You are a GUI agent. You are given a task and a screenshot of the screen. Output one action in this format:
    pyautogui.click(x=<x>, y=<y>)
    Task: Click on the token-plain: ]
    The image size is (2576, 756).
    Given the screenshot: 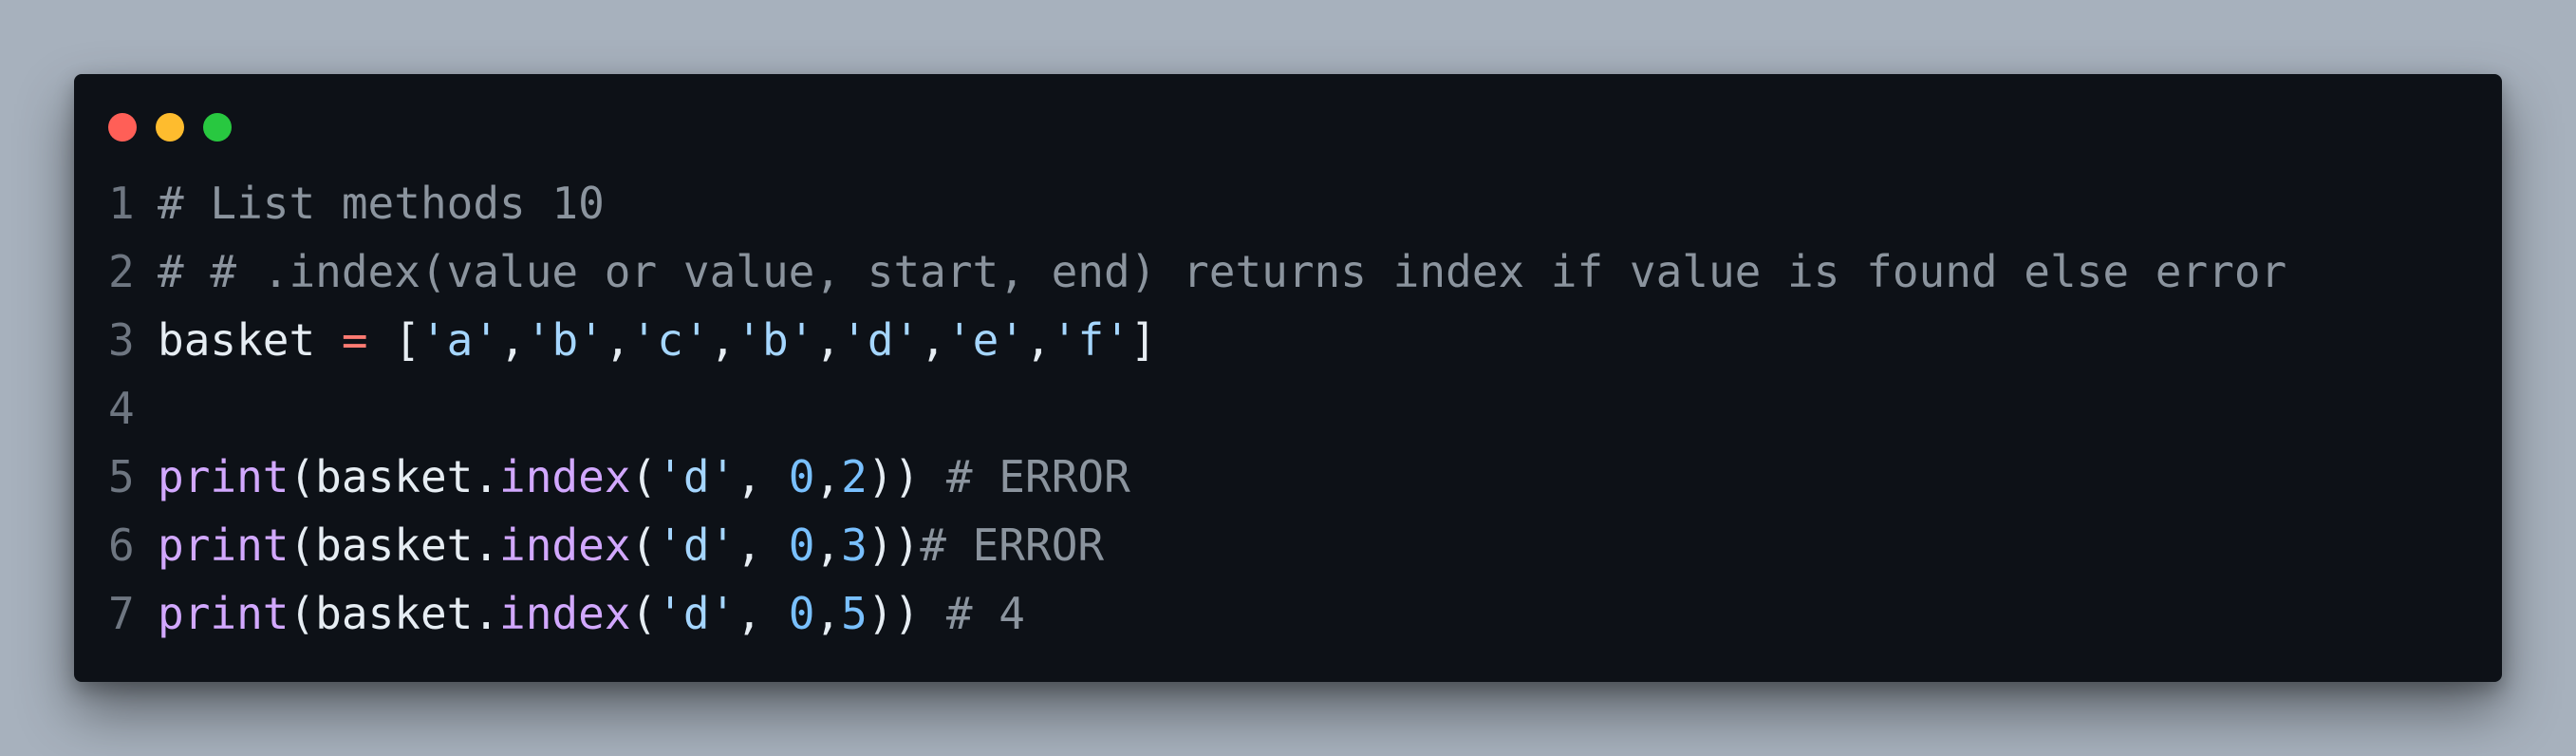 What is the action you would take?
    pyautogui.click(x=1143, y=340)
    